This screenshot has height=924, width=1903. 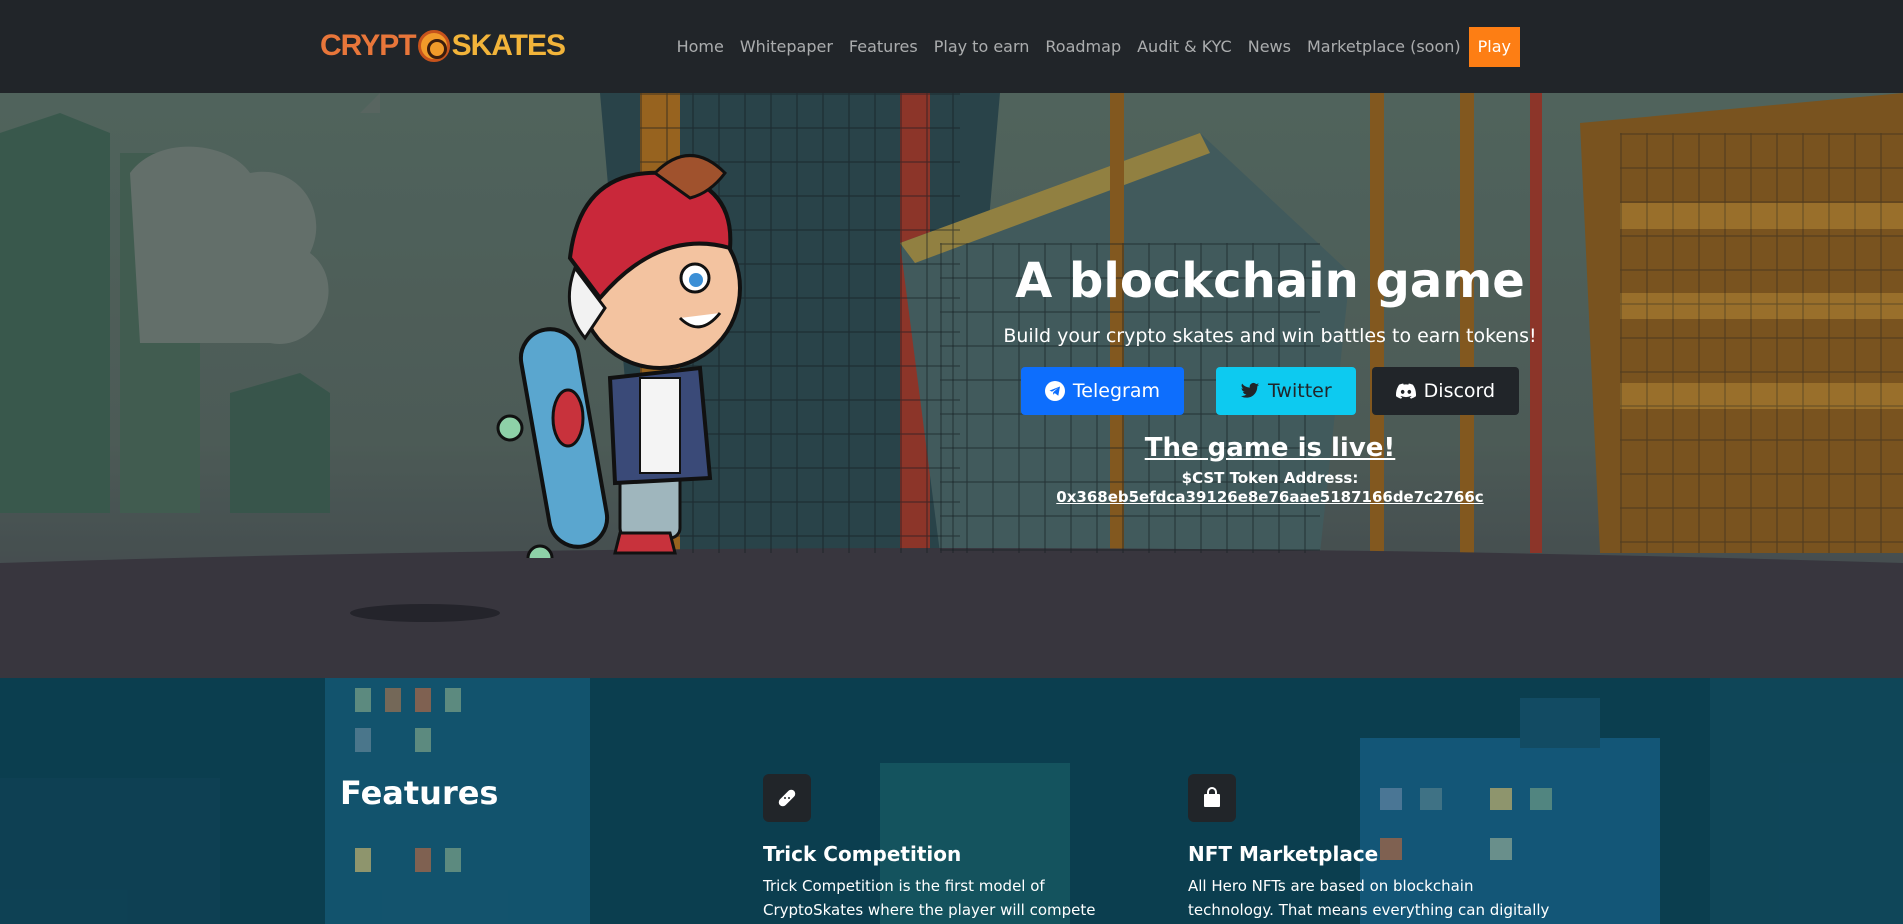 What do you see at coordinates (786, 47) in the screenshot?
I see `nav-whitepaper: Whitepaper` at bounding box center [786, 47].